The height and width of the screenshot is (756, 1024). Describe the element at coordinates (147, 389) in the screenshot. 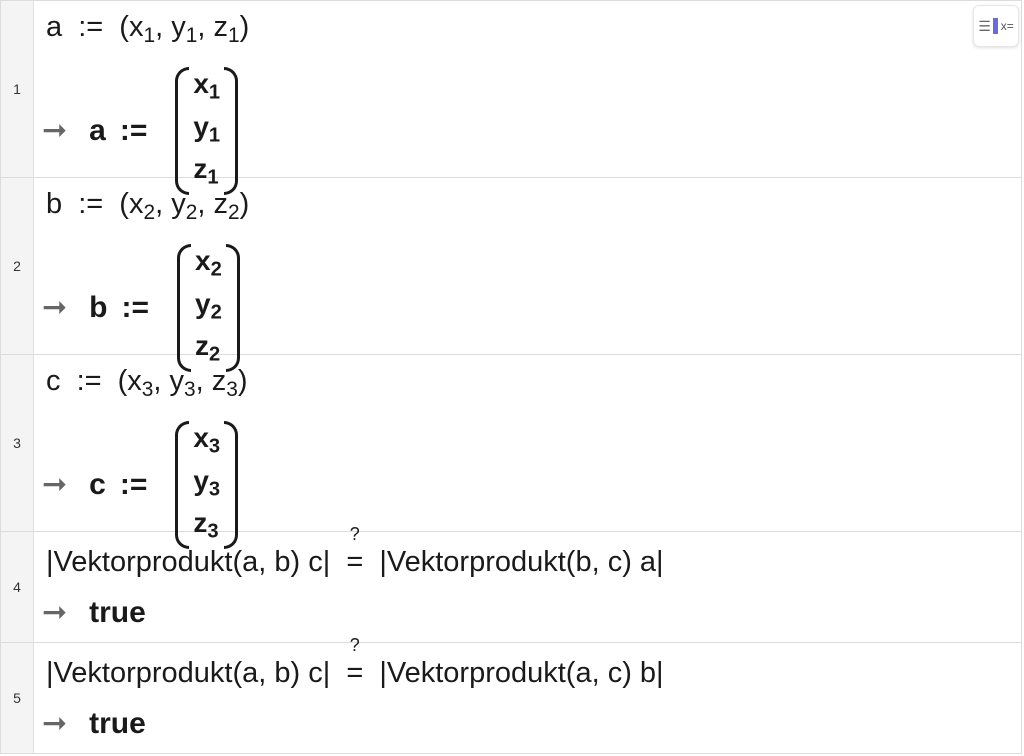

I see `sub-x: 3` at that location.